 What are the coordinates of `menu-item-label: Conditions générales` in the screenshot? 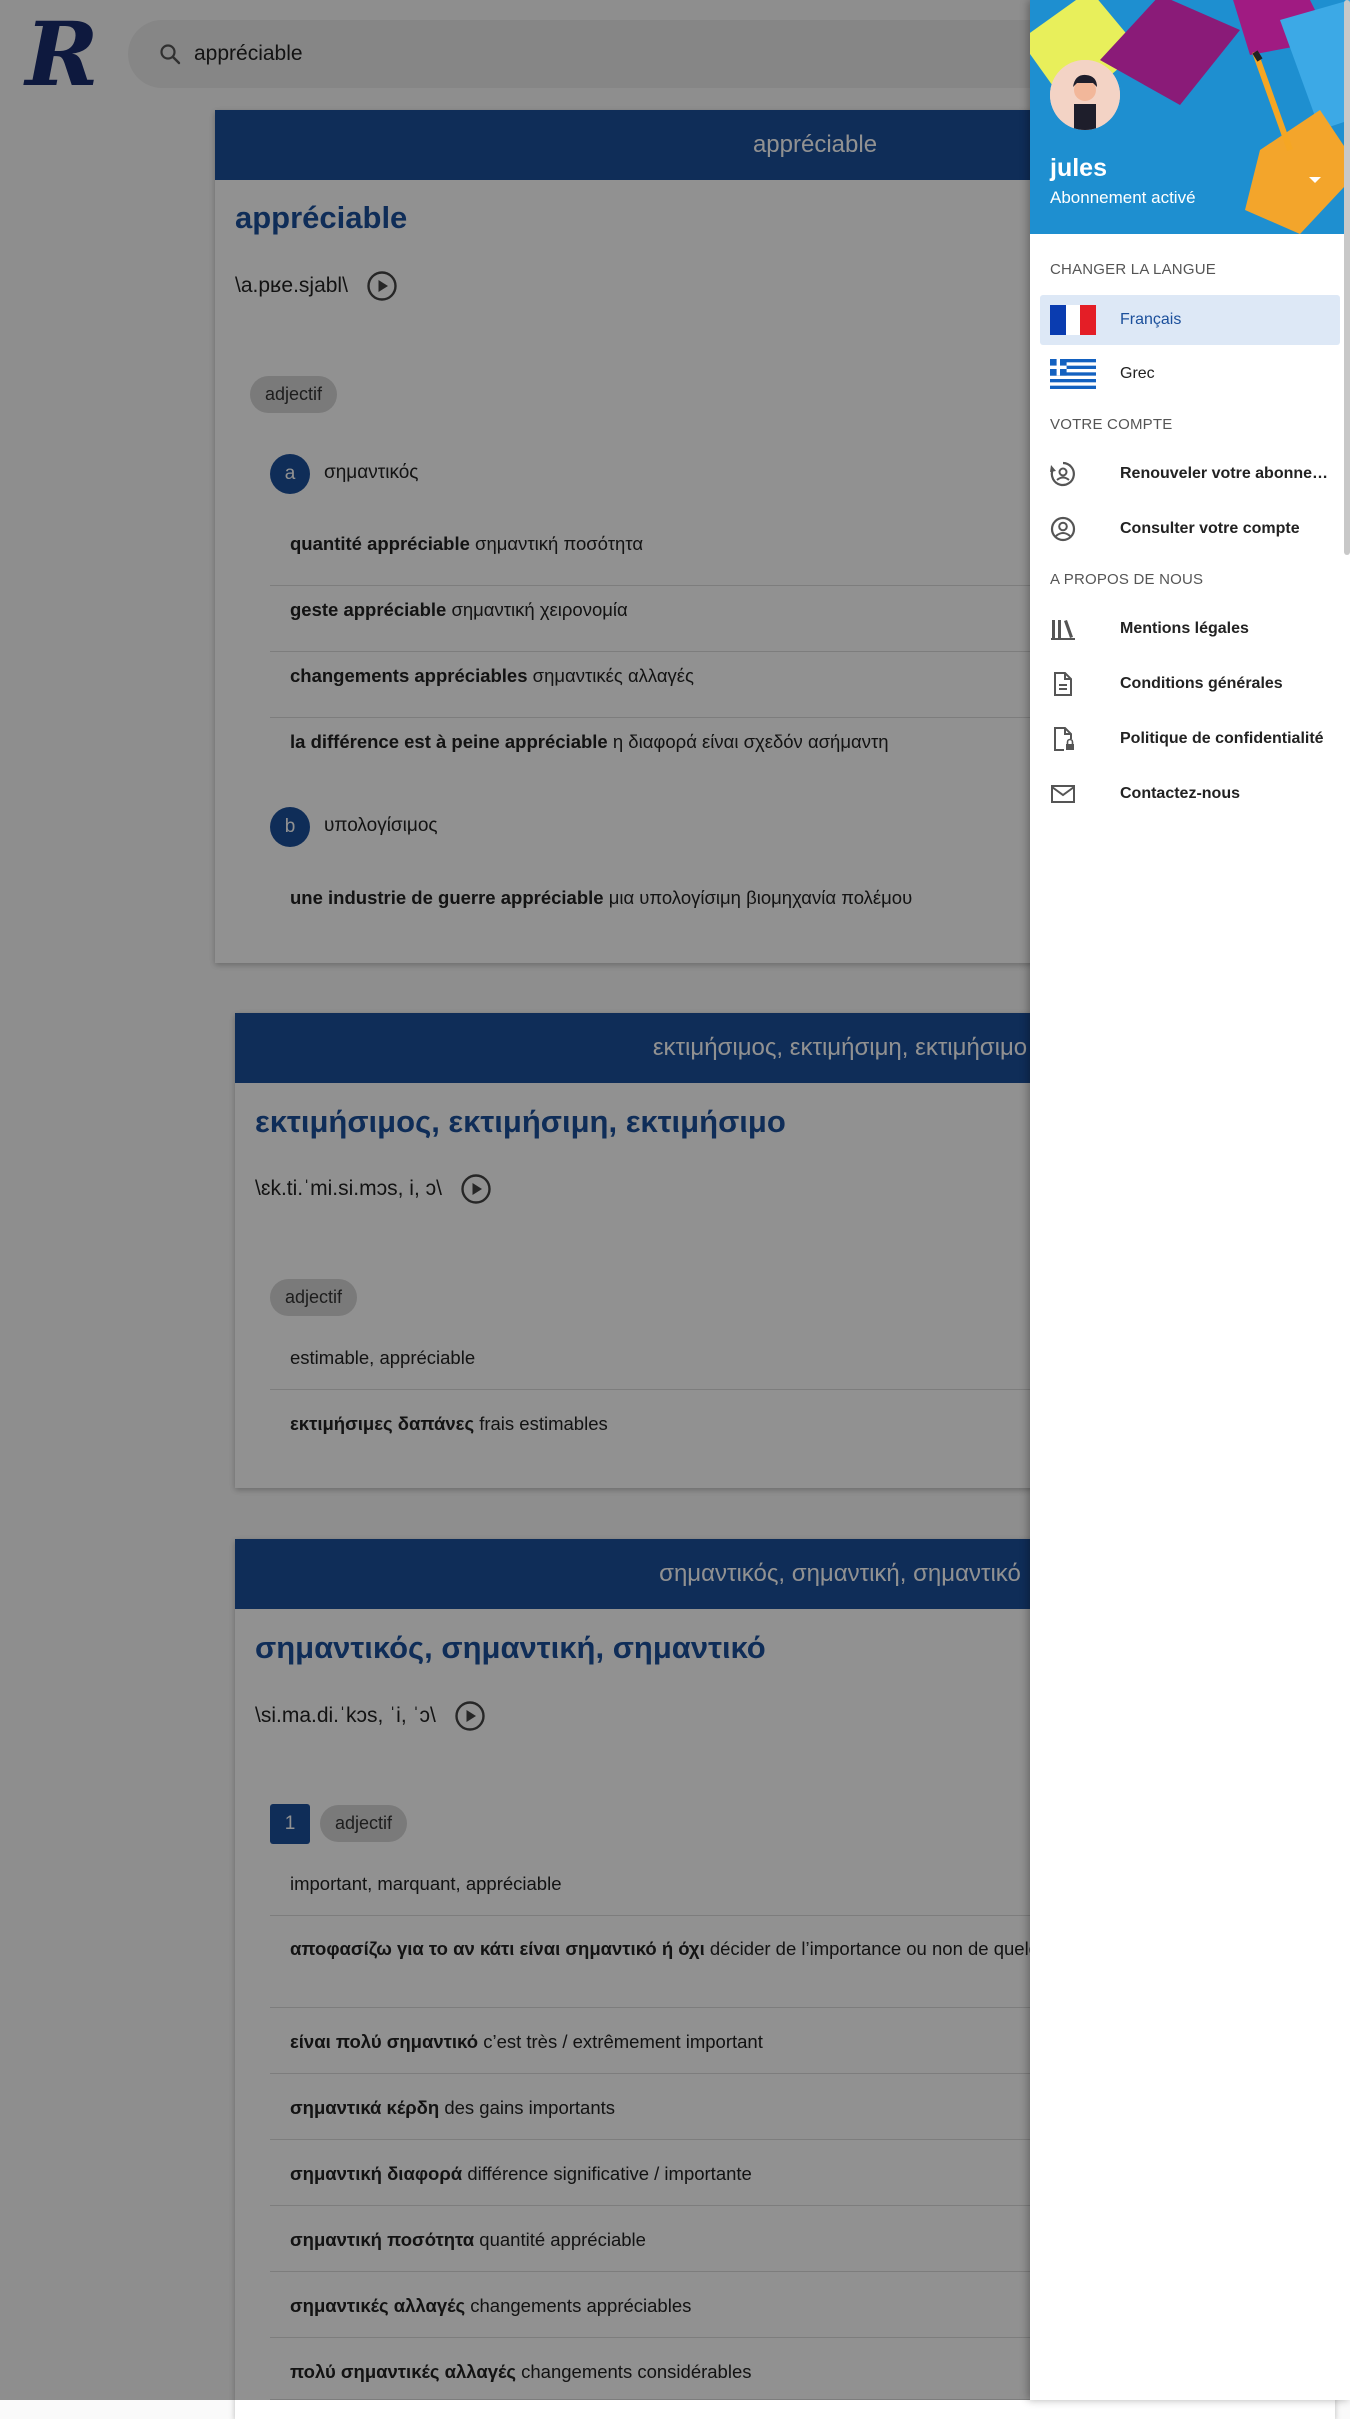 It's located at (1201, 683).